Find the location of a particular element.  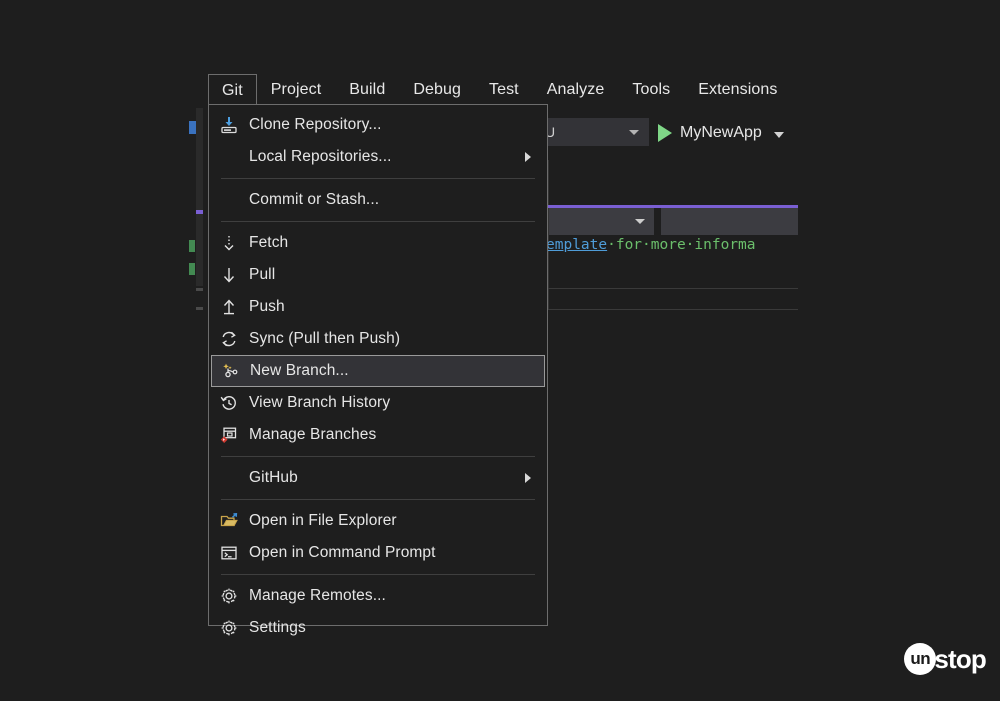

menu-item-open-in-file-explorer: Open in File Explorer is located at coordinates (378, 521).